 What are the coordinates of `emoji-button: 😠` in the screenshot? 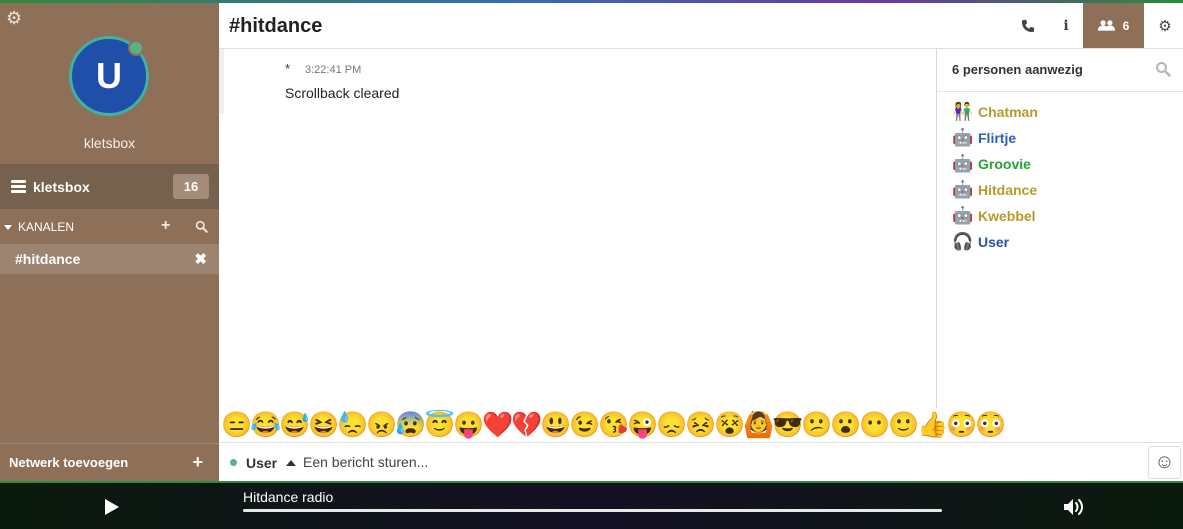 It's located at (381, 425).